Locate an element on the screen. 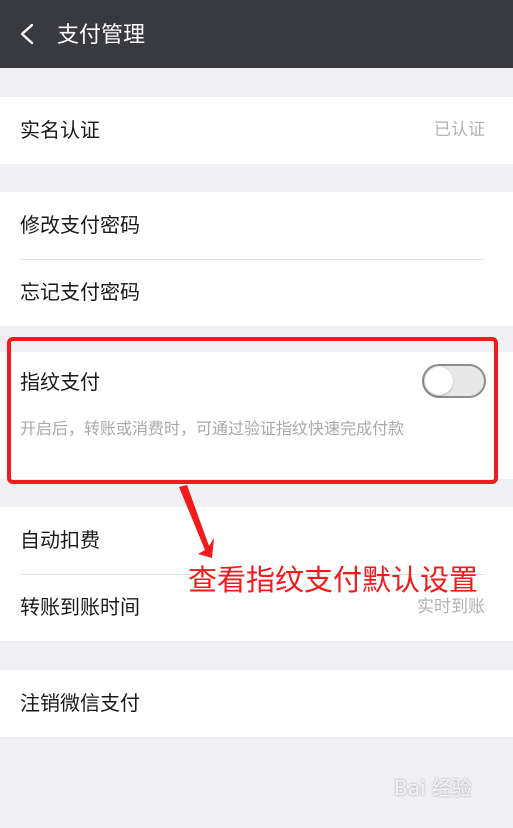 This screenshot has height=828, width=513. settings-group-deregister: 注销微信支付 is located at coordinates (256, 703).